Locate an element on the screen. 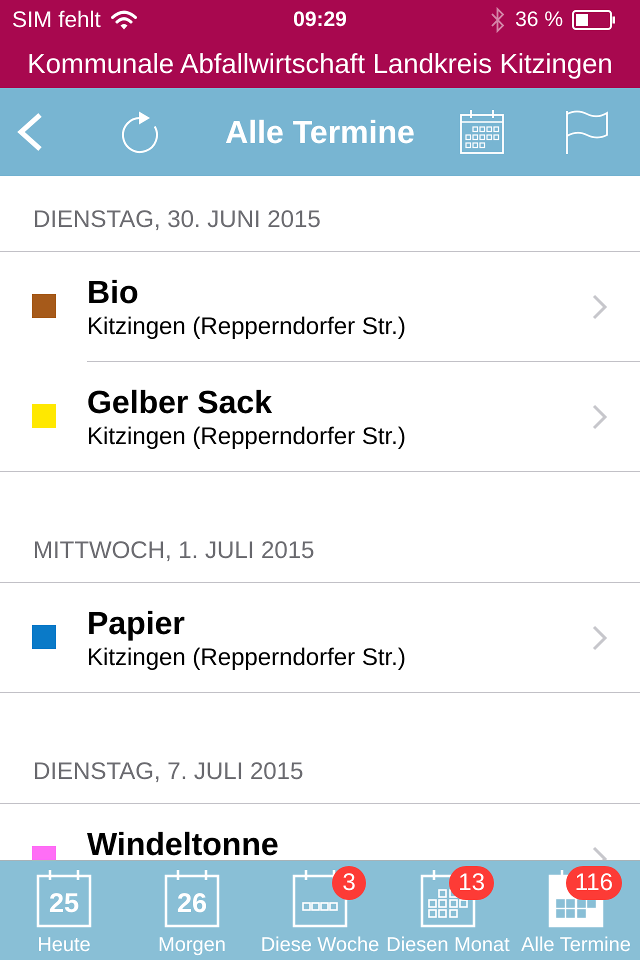 The height and width of the screenshot is (960, 640). section-date: DIENSTAG, 7. JULI 2015 is located at coordinates (168, 772).